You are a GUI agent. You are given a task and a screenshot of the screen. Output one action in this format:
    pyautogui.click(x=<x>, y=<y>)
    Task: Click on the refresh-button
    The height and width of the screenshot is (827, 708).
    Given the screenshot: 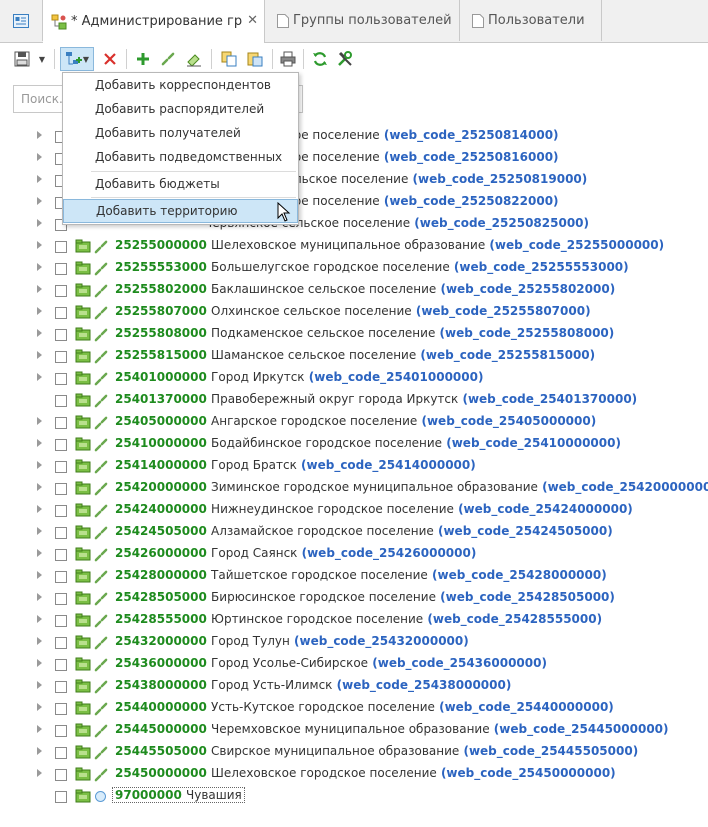 What is the action you would take?
    pyautogui.click(x=320, y=59)
    